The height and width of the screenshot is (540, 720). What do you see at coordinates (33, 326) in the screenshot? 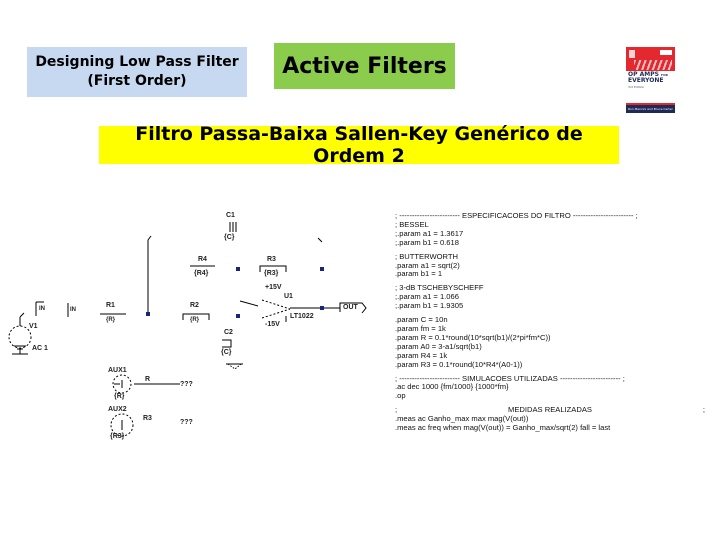
I see `v1-label: V1` at bounding box center [33, 326].